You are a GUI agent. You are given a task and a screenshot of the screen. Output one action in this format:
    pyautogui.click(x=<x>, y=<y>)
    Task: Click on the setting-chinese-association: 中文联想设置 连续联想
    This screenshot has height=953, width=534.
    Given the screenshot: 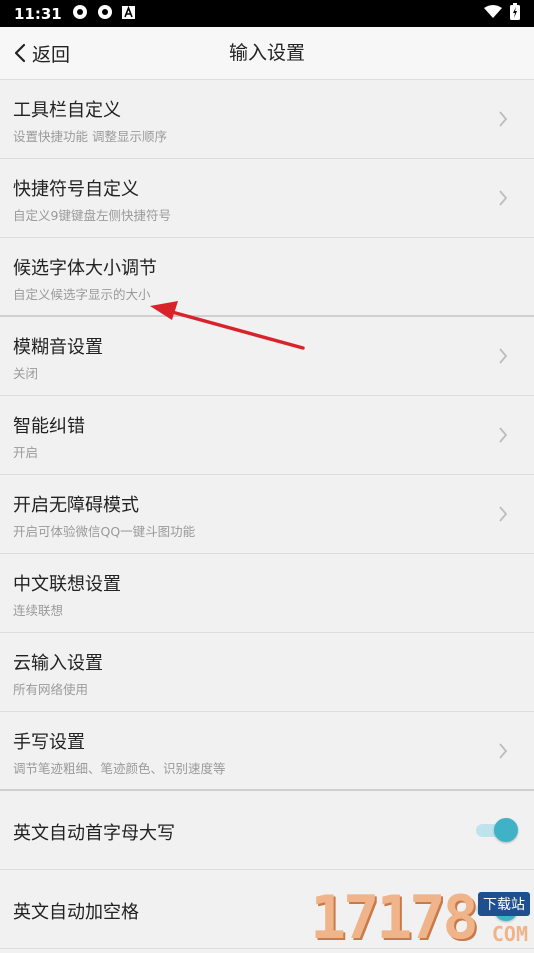 What is the action you would take?
    pyautogui.click(x=267, y=593)
    